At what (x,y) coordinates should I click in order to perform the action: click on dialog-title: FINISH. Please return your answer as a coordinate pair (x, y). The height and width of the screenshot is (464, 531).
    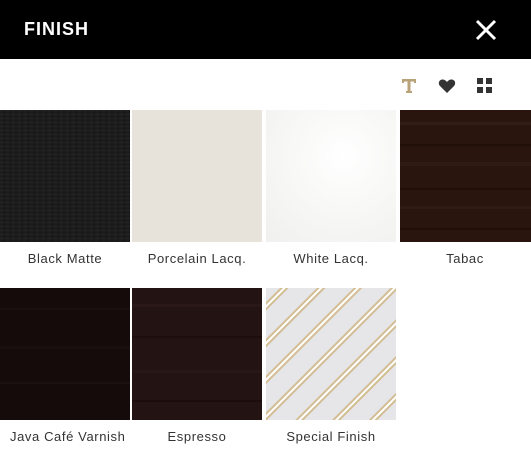
    Looking at the image, I should click on (57, 29).